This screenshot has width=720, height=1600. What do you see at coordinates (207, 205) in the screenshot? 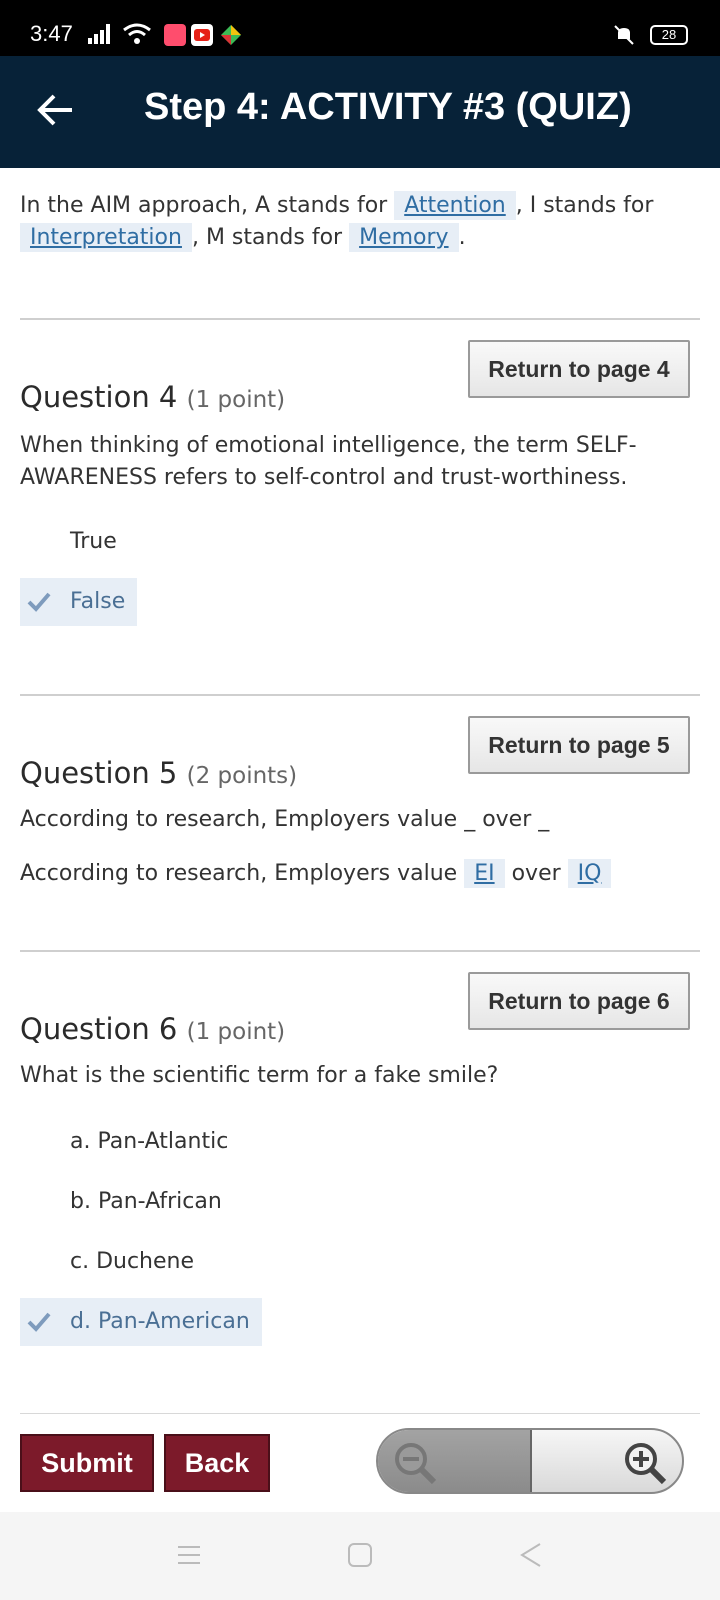
I see `intro-text: In the AIM approach, A stands for` at bounding box center [207, 205].